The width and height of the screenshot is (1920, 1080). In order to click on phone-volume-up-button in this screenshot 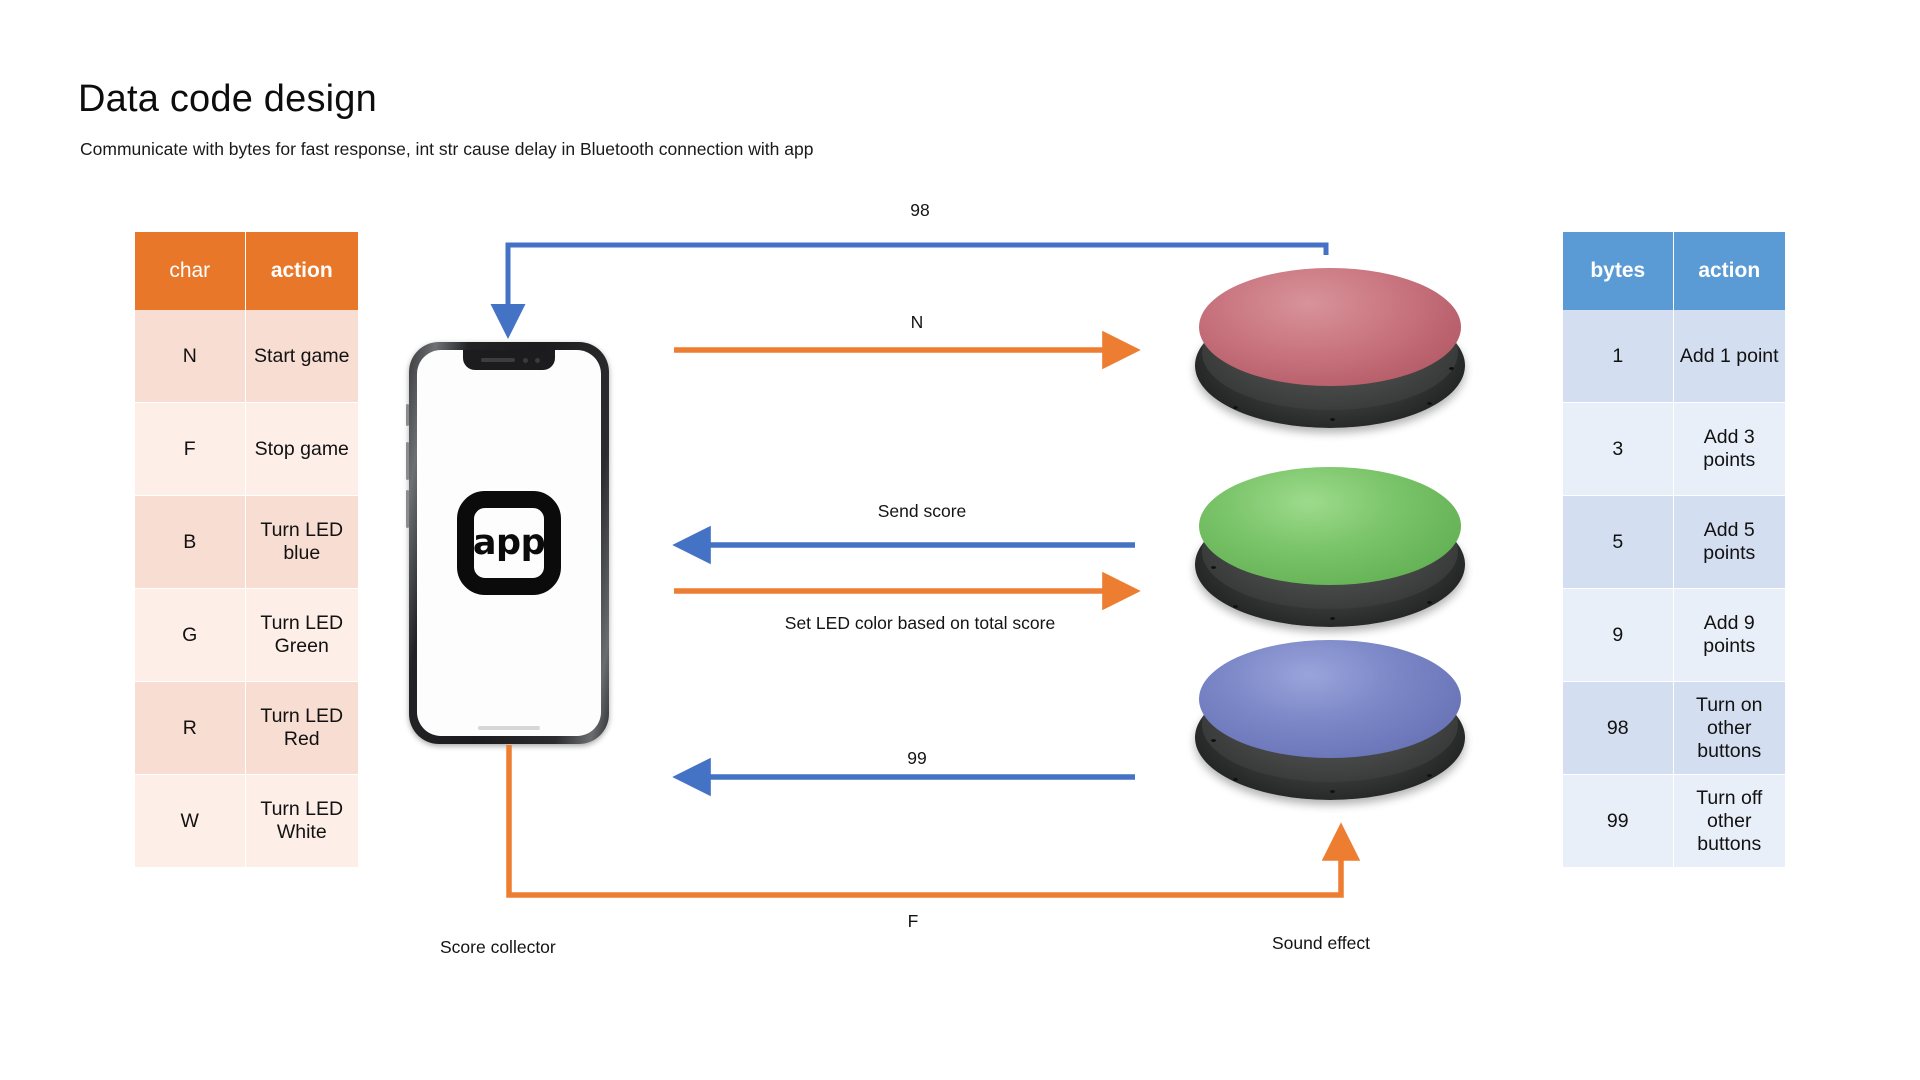, I will do `click(407, 461)`.